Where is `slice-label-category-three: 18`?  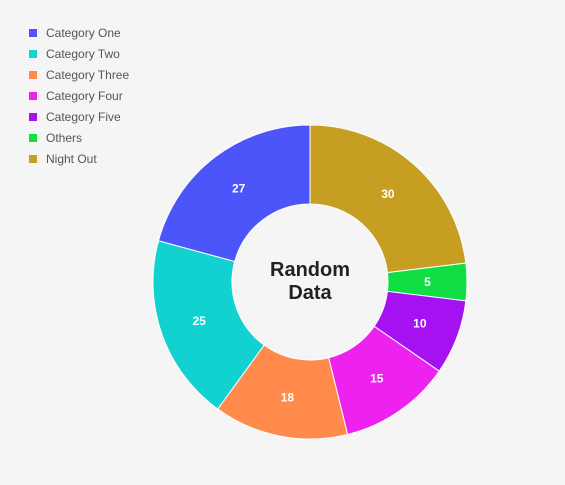
slice-label-category-three: 18 is located at coordinates (288, 397).